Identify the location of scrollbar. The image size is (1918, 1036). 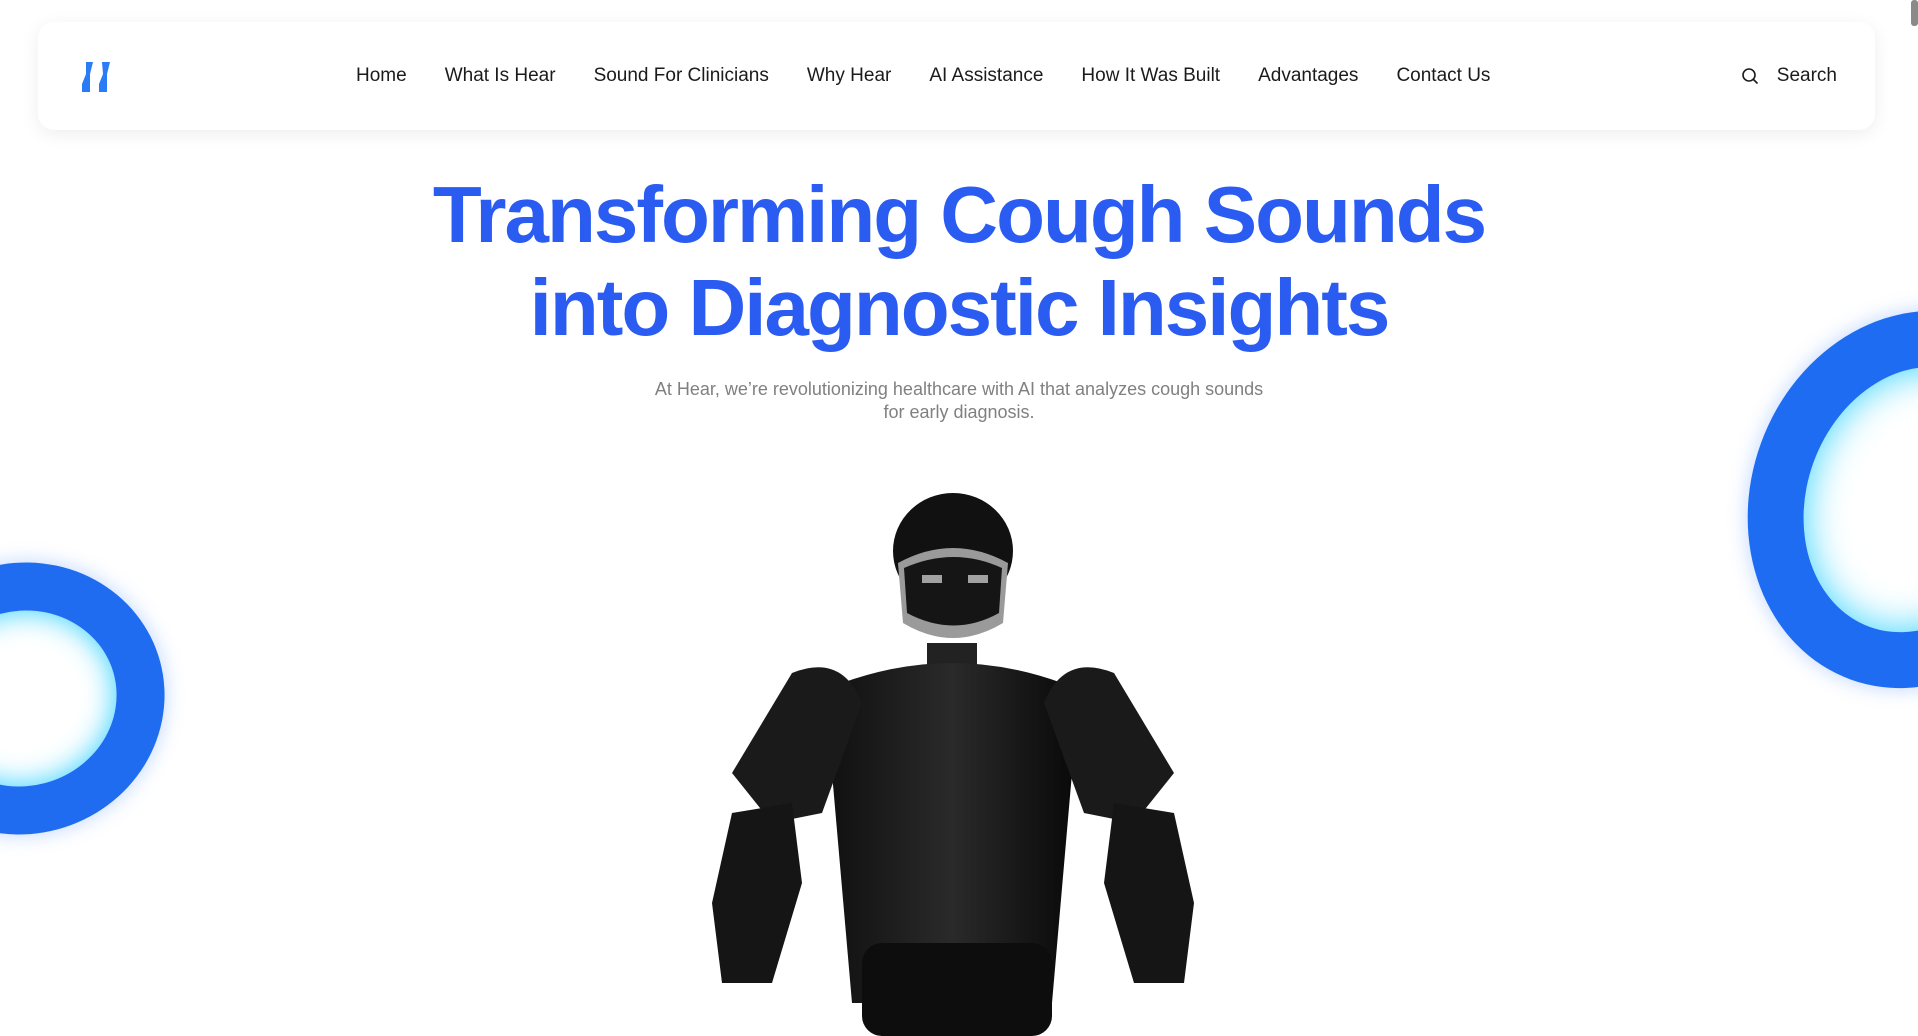
(1914, 13).